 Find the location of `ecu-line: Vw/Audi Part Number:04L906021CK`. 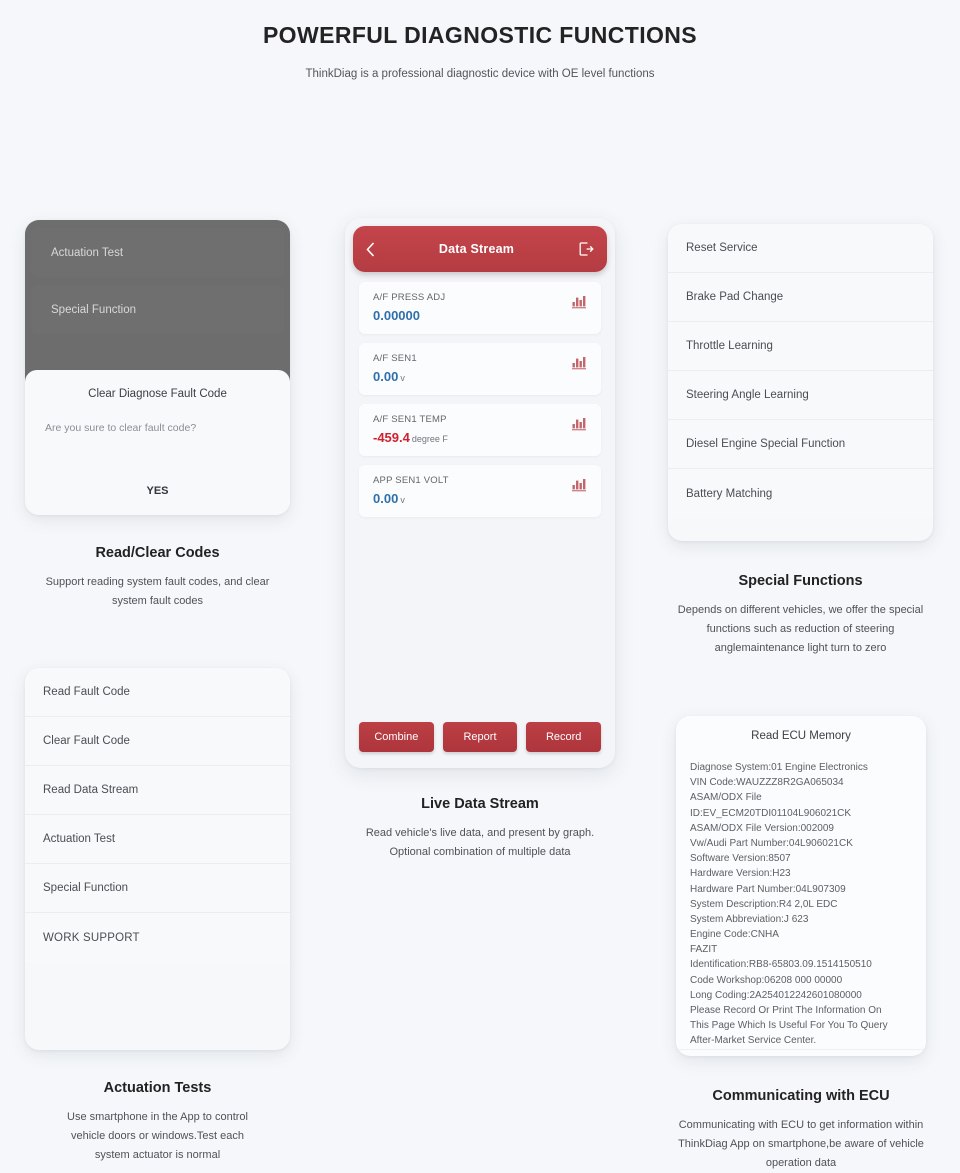

ecu-line: Vw/Audi Part Number:04L906021CK is located at coordinates (771, 843).